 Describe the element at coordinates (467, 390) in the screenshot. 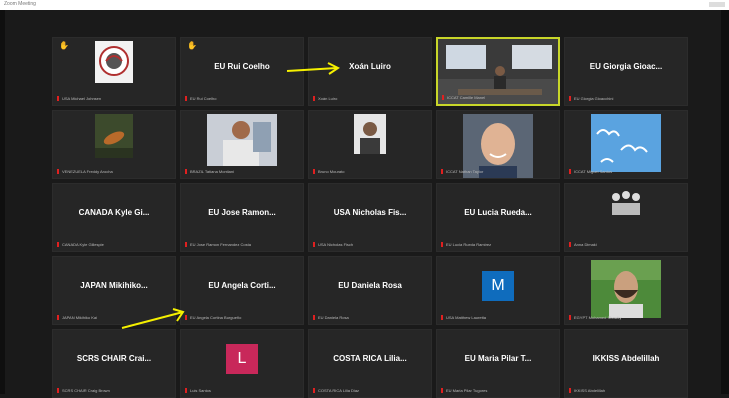

I see `participant-caption-text: EU Maria Pilar Tugores` at that location.